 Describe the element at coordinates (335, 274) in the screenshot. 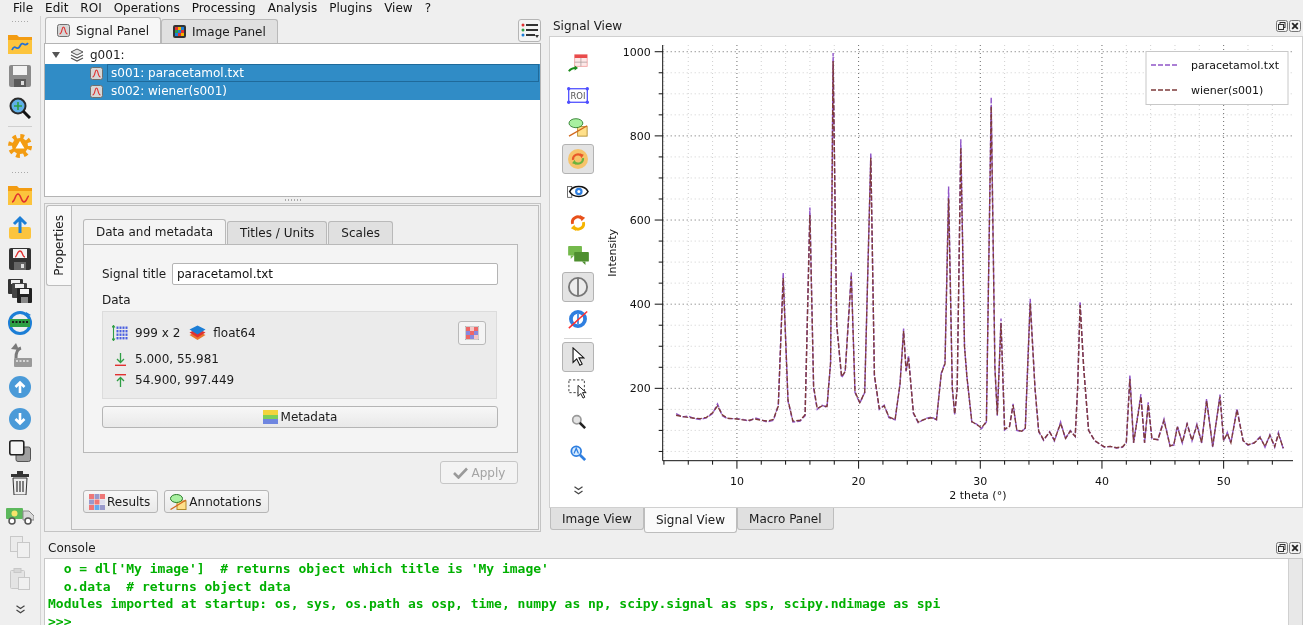

I see `title-input: paracetamol.txt` at that location.